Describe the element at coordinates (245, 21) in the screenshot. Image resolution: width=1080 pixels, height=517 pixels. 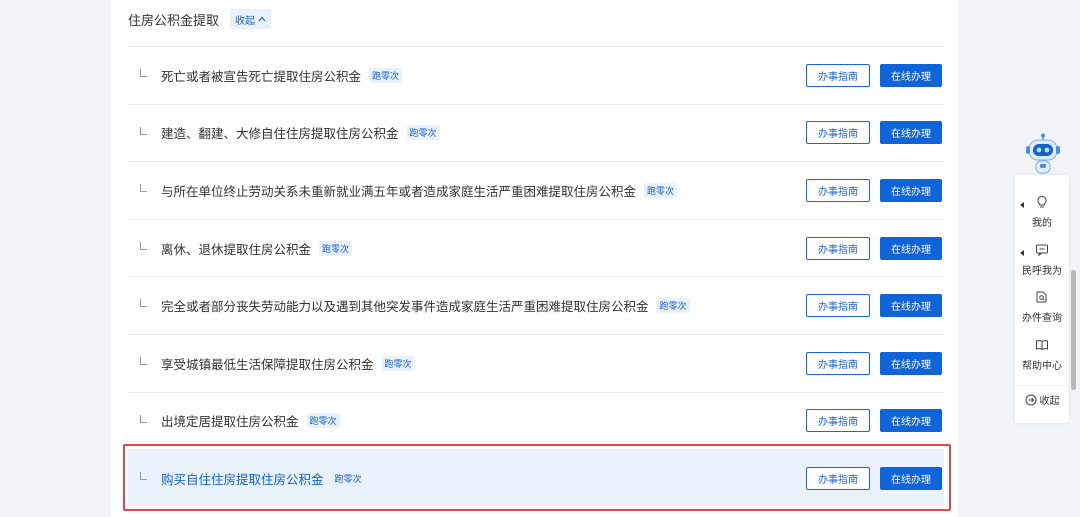
I see `collapse-label: 收起` at that location.